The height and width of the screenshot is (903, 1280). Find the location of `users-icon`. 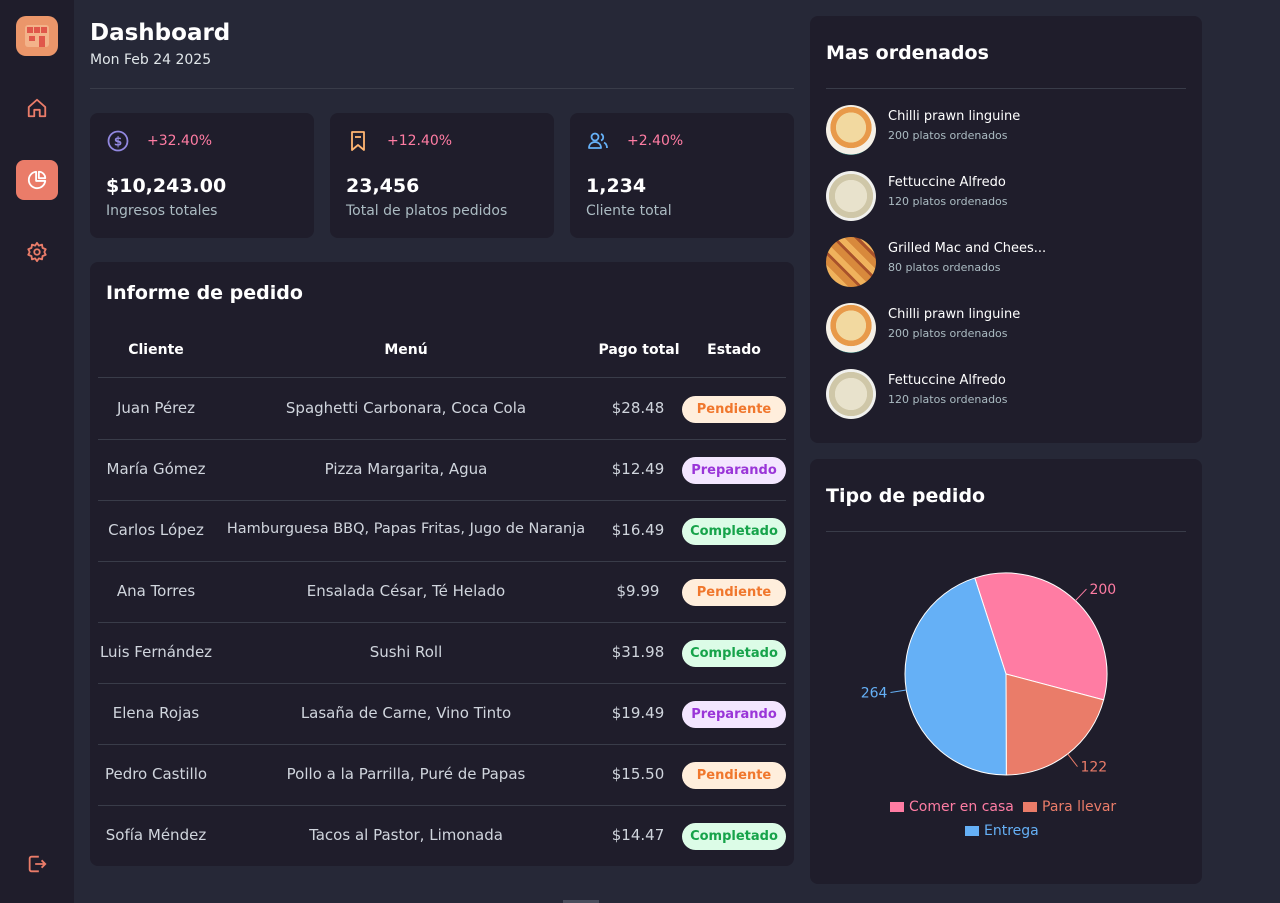

users-icon is located at coordinates (598, 140).